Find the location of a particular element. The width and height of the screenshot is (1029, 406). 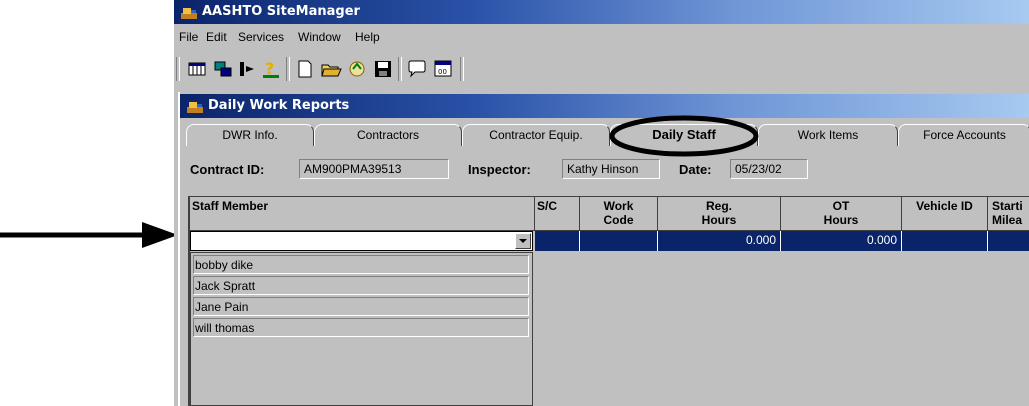

network-icon is located at coordinates (223, 69).